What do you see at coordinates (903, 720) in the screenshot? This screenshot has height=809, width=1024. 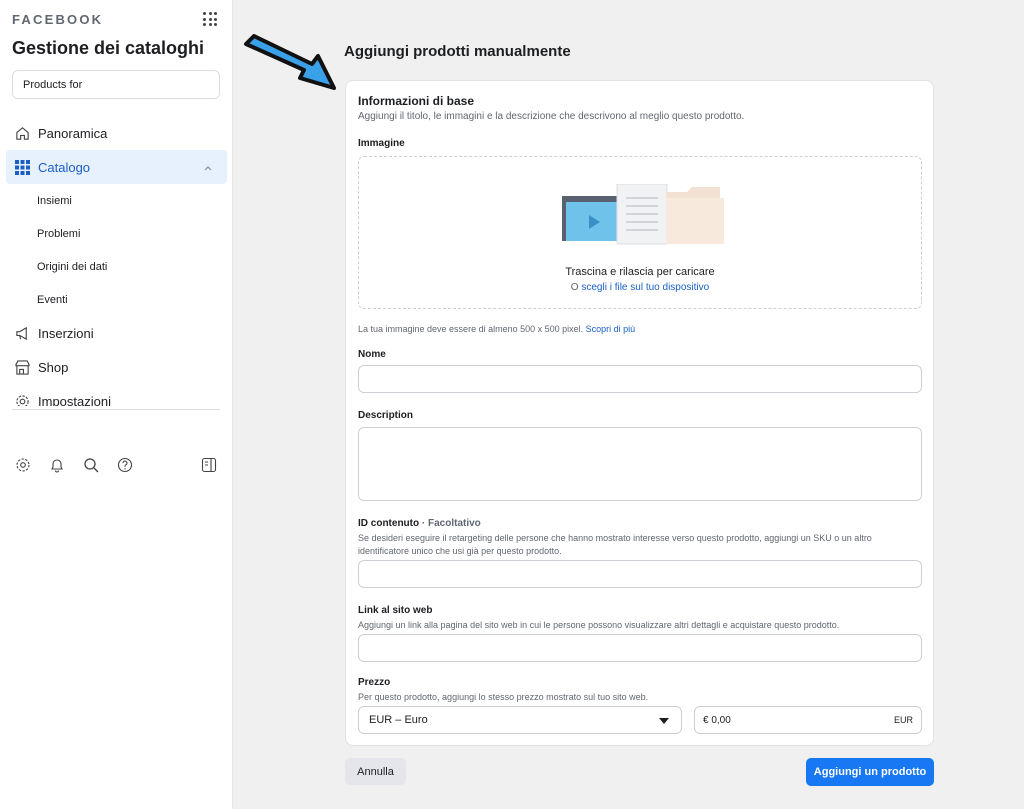 I see `currency-code: EUR` at bounding box center [903, 720].